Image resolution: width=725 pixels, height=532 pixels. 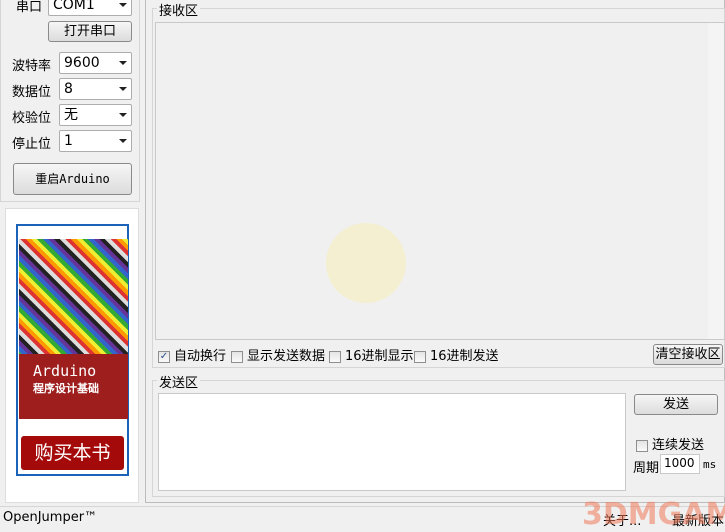 I want to click on continuous-send-label: 连续发送, so click(x=678, y=445).